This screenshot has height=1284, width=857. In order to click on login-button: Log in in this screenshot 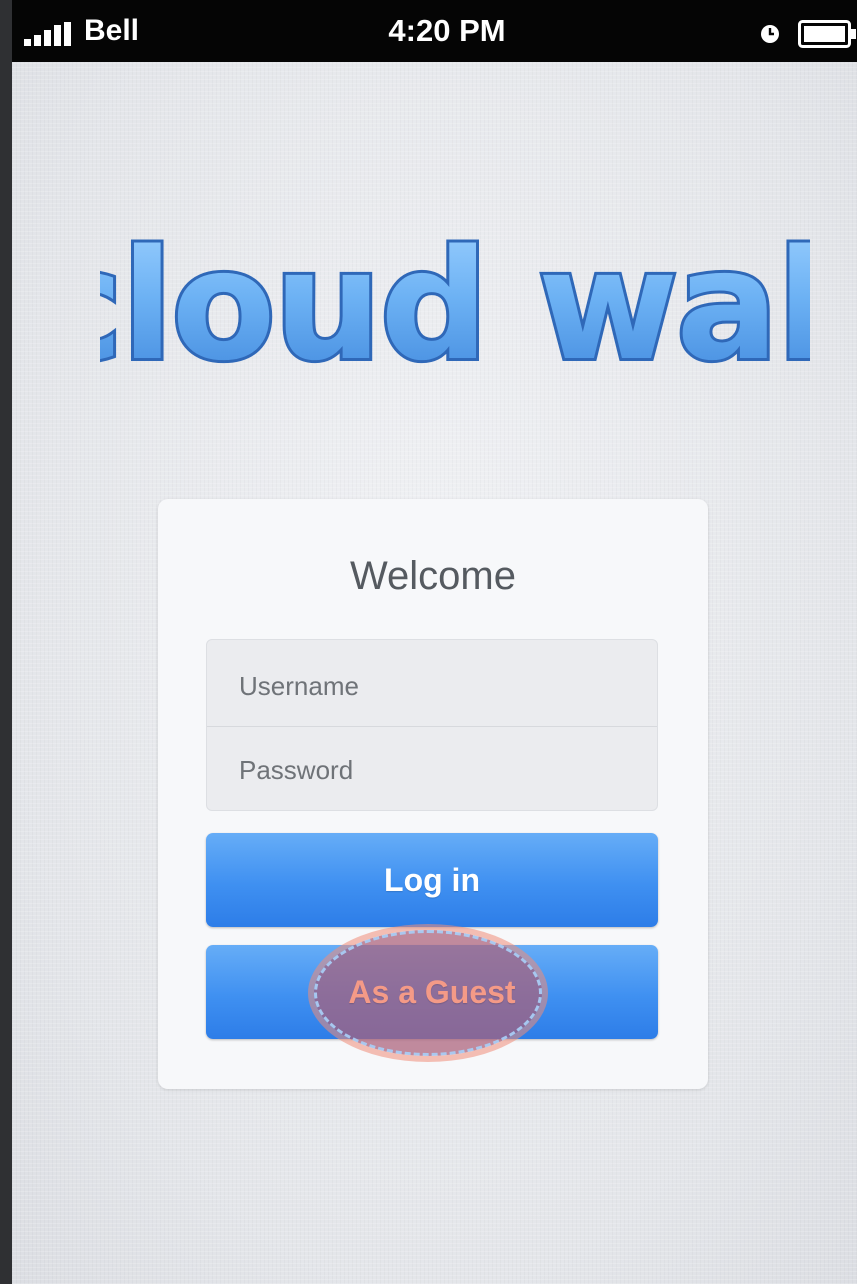, I will do `click(432, 880)`.